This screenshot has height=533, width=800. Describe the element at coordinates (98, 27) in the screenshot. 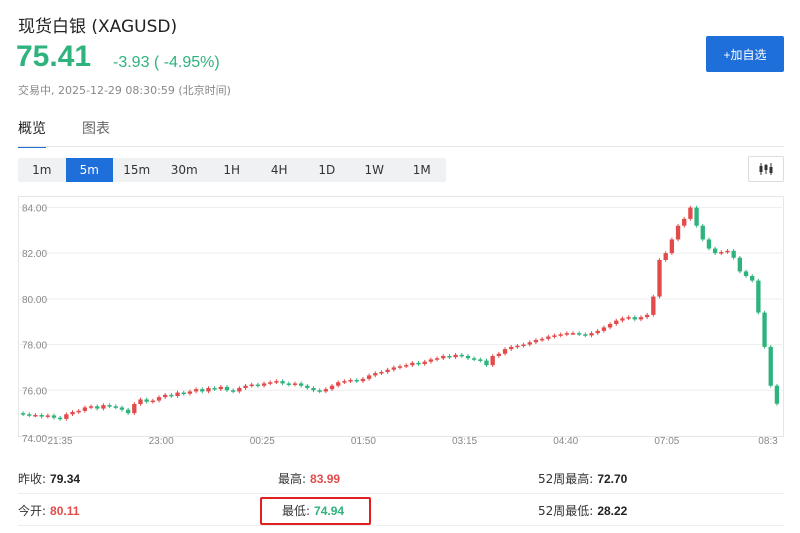

I see `page-title: 现货白银 (XAGUSD)` at that location.